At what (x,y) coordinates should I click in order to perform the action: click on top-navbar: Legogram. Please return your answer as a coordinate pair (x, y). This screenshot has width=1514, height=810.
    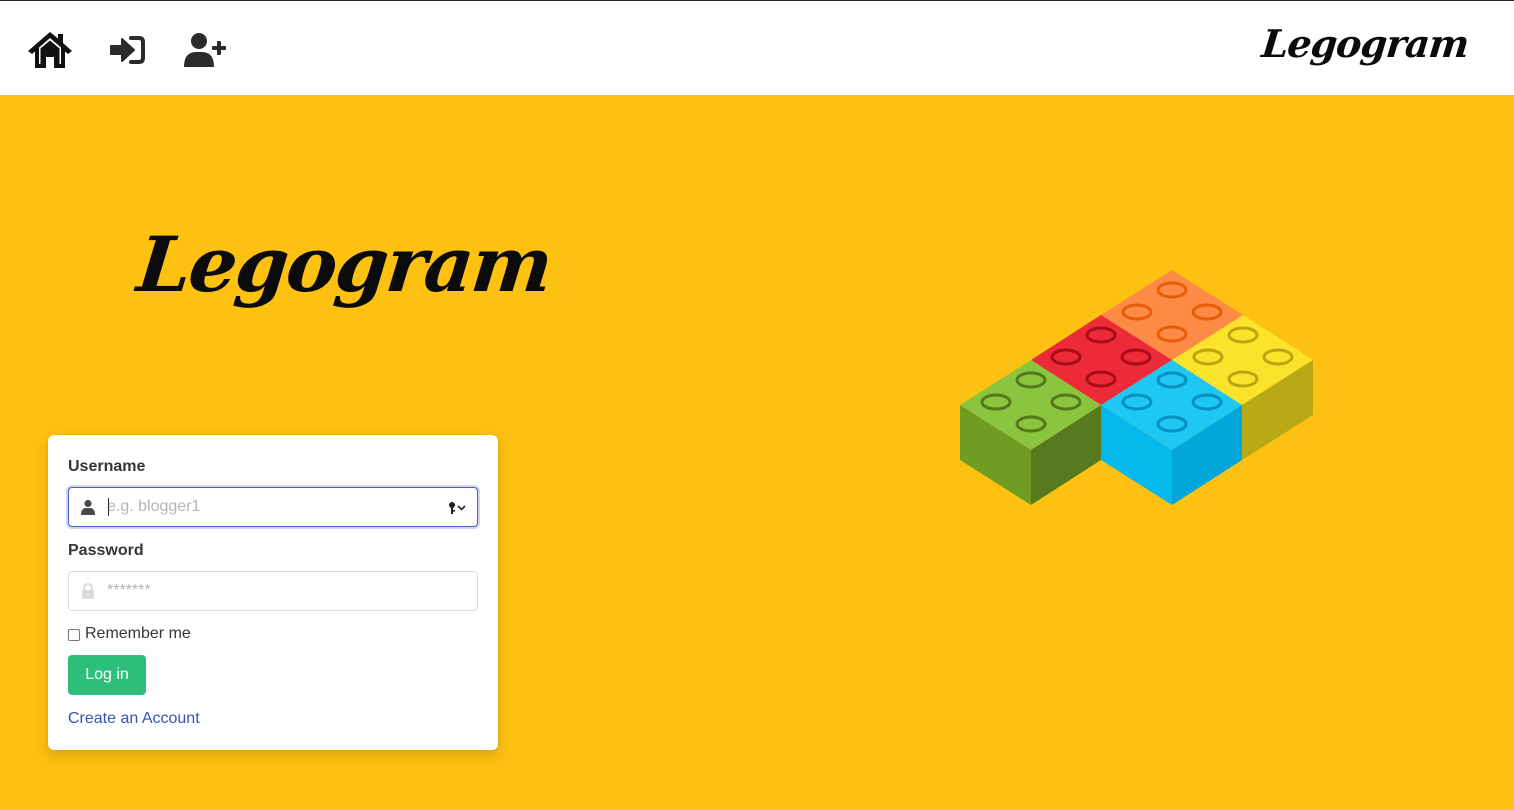
    Looking at the image, I should click on (757, 47).